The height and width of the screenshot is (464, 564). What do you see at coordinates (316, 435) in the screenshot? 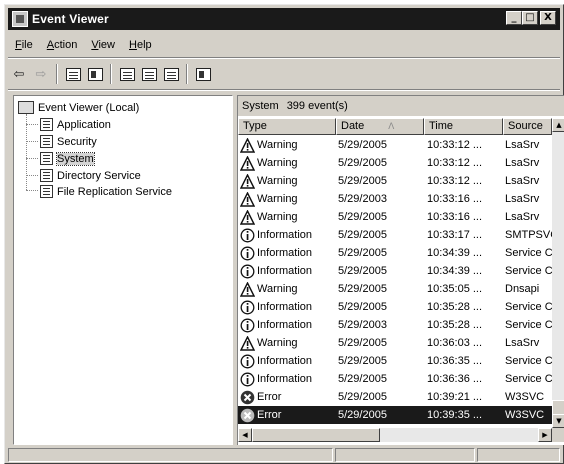
I see `horizontal-scroll-thumb` at bounding box center [316, 435].